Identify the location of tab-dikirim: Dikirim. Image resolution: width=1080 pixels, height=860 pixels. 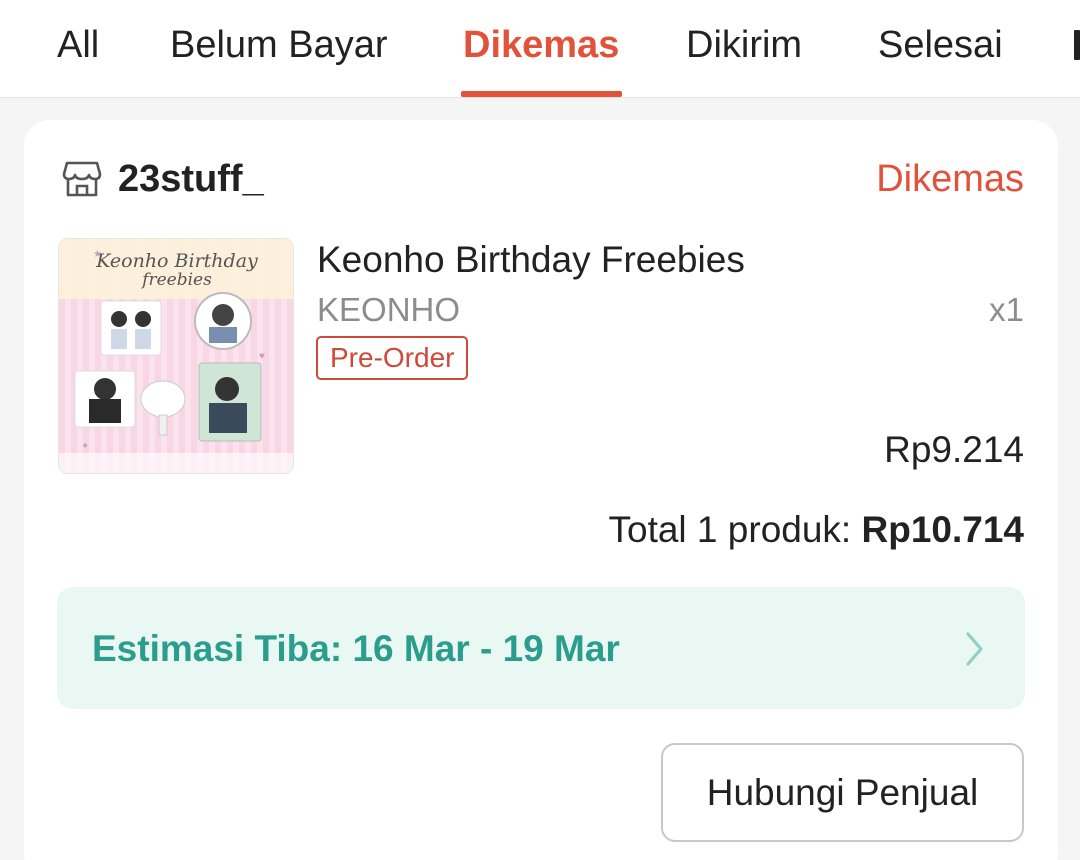
(744, 45).